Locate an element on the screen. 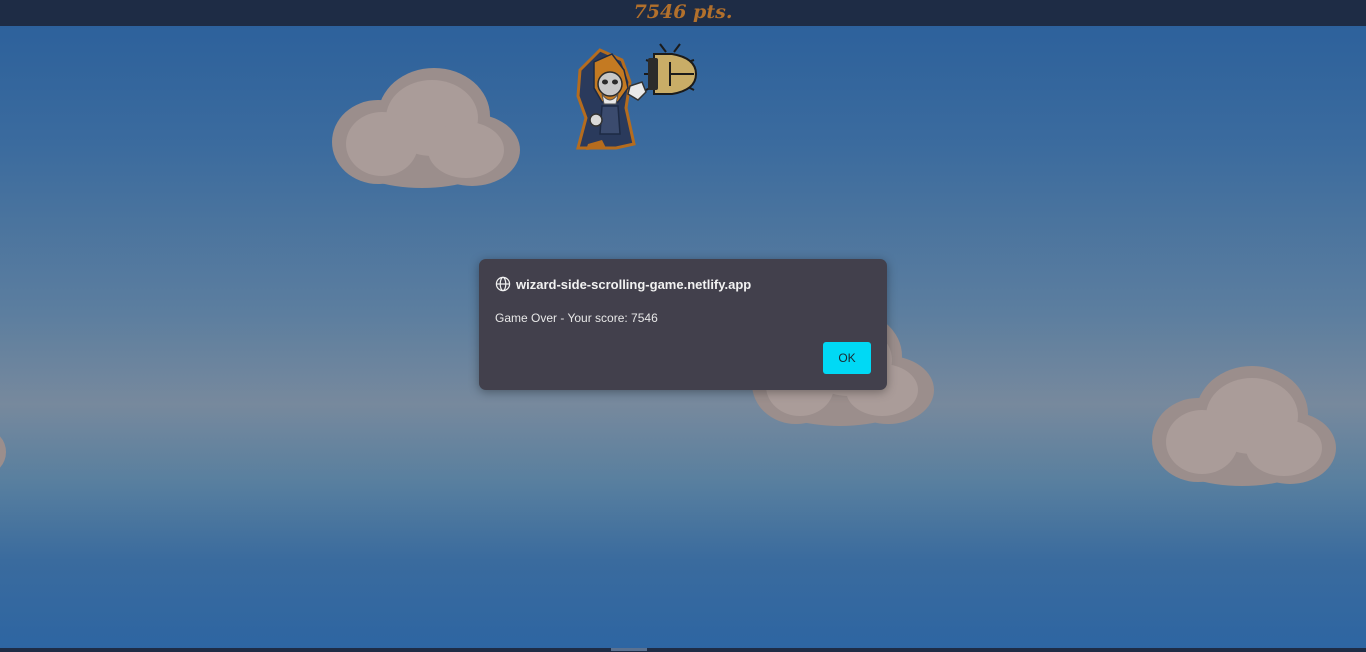 The image size is (1366, 652). bug-icon is located at coordinates (671, 69).